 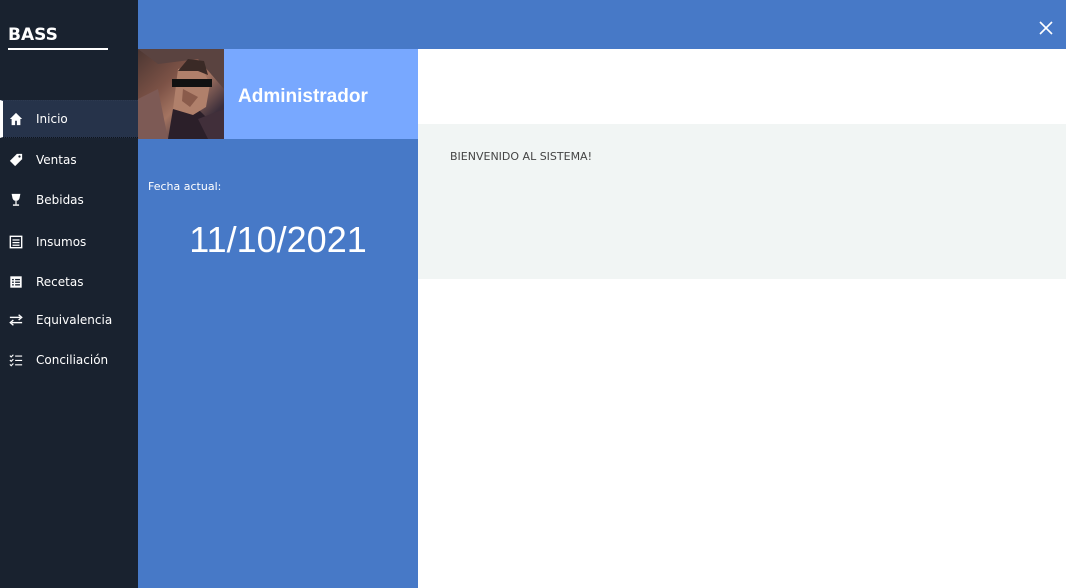 What do you see at coordinates (60, 282) in the screenshot?
I see `sidebar-item-label: Recetas` at bounding box center [60, 282].